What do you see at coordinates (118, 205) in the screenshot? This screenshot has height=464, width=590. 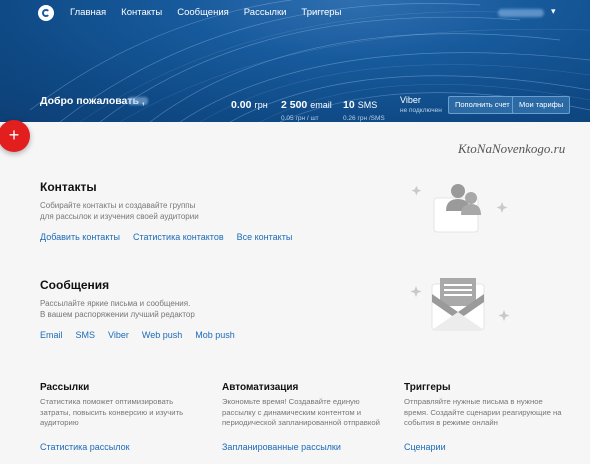 I see `contacts-desc-line: Собирайте контакты и создавайте группы` at bounding box center [118, 205].